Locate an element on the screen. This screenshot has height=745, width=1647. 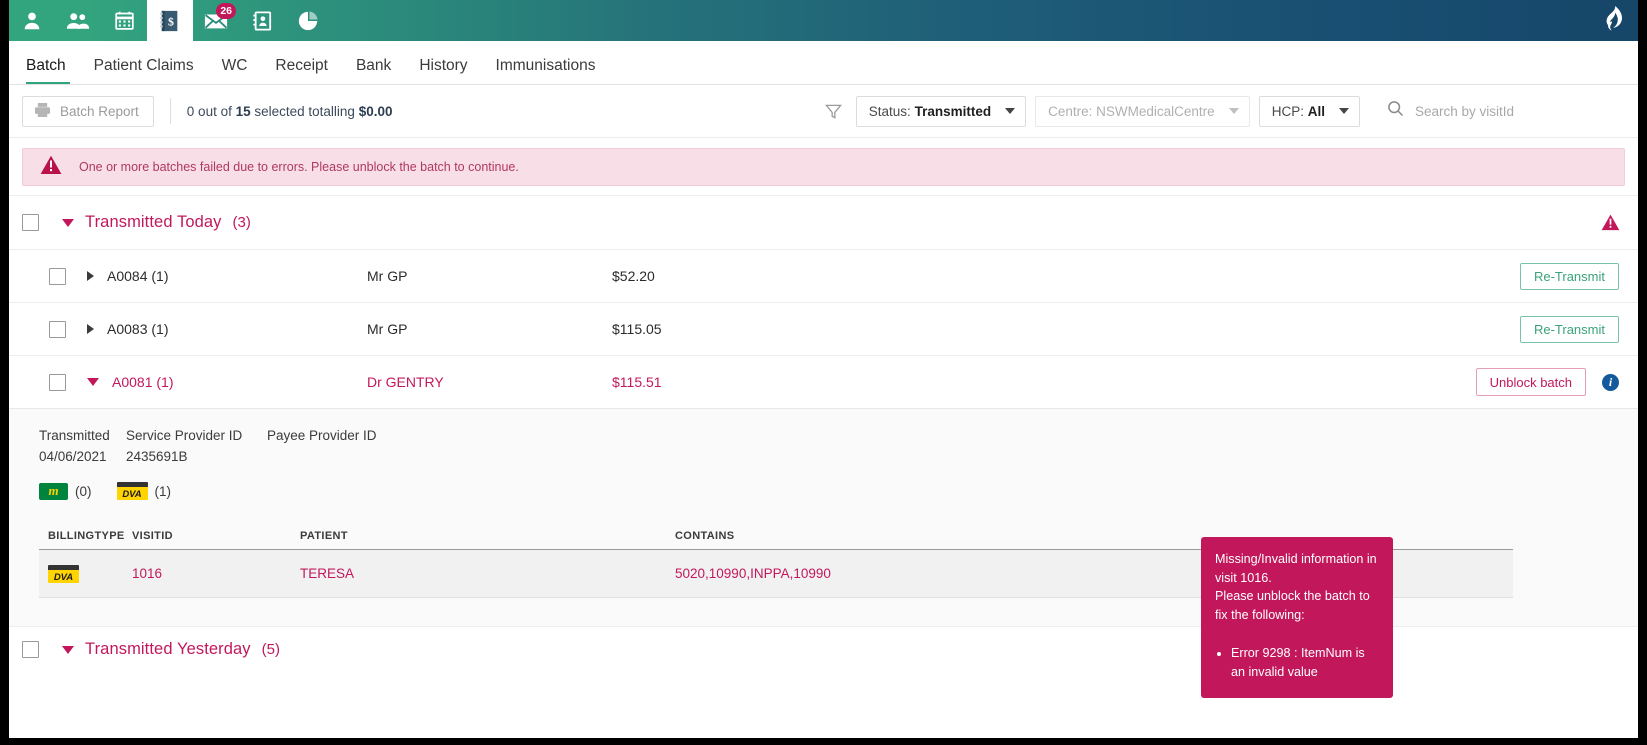
info-icon: i is located at coordinates (1610, 382).